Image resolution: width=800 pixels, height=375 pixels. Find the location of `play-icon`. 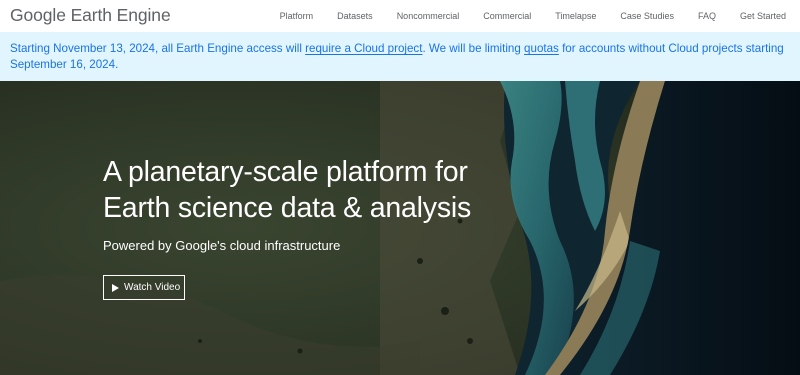

play-icon is located at coordinates (115, 287).